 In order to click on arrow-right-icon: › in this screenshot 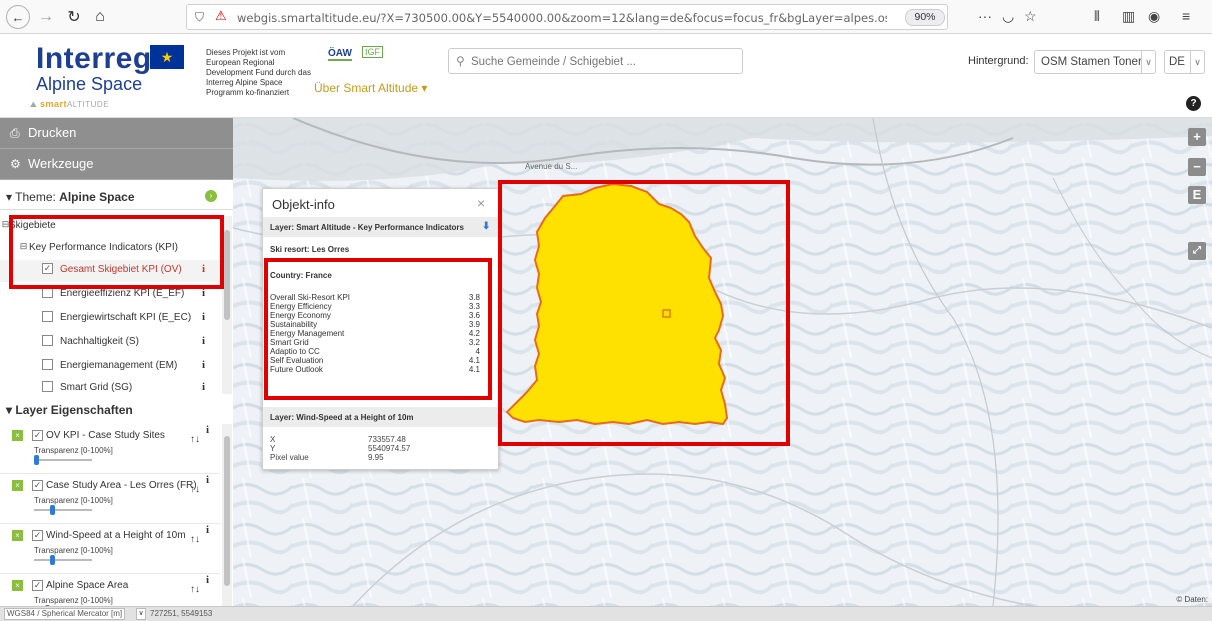, I will do `click(211, 196)`.